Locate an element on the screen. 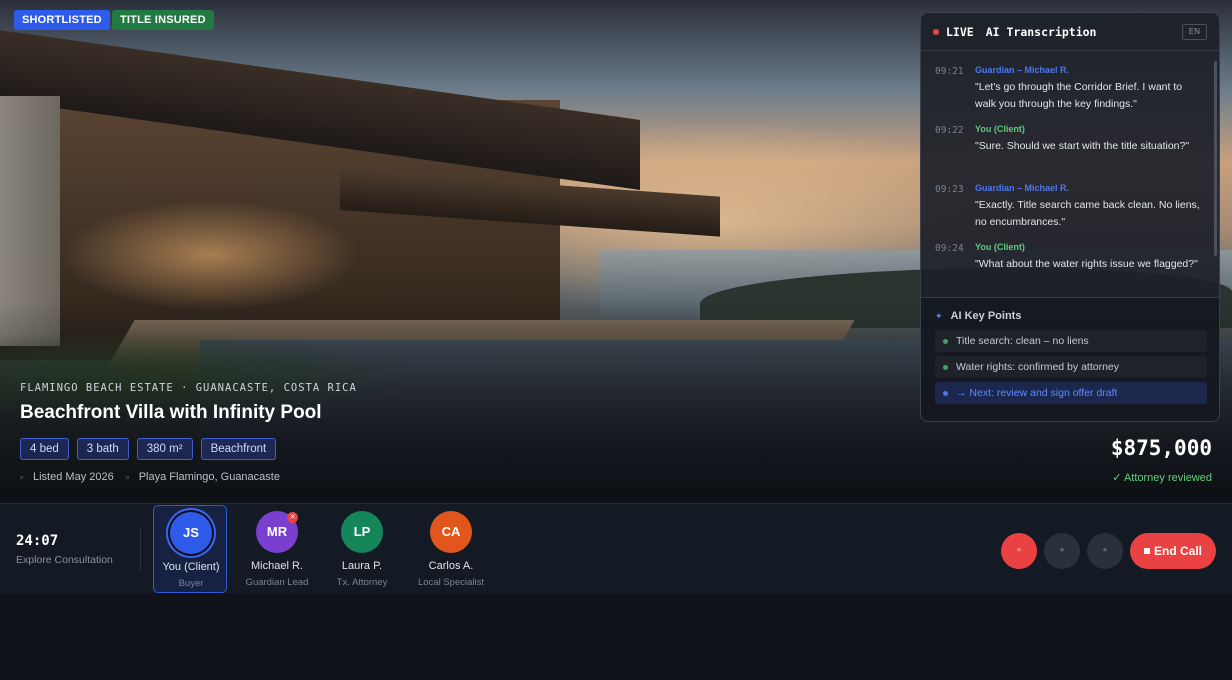 Image resolution: width=1232 pixels, height=680 pixels. message-time: 09:24 is located at coordinates (949, 248).